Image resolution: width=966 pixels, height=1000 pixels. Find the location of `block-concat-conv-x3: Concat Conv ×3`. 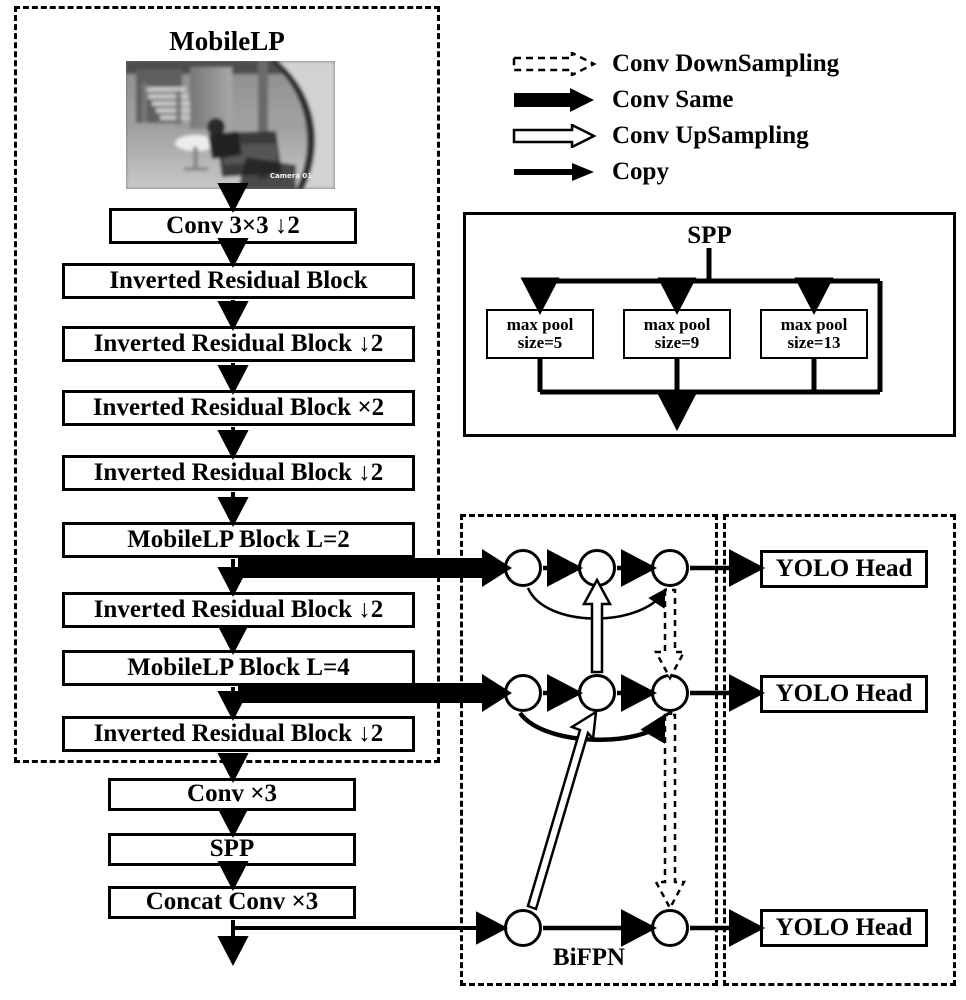

block-concat-conv-x3: Concat Conv ×3 is located at coordinates (232, 902).